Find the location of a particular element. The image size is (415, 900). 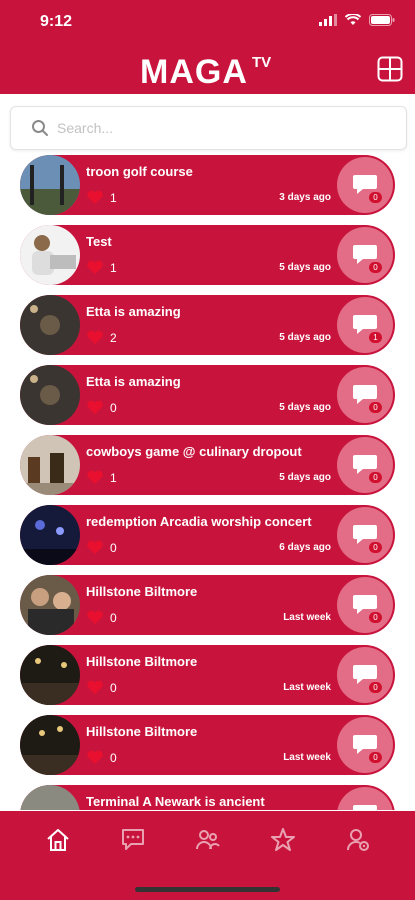

logo-main-text: MAGA is located at coordinates (194, 72).